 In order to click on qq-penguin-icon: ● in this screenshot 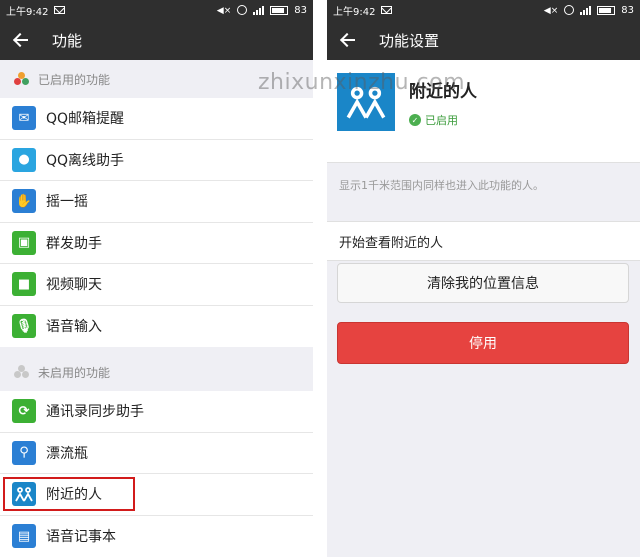, I will do `click(24, 159)`.